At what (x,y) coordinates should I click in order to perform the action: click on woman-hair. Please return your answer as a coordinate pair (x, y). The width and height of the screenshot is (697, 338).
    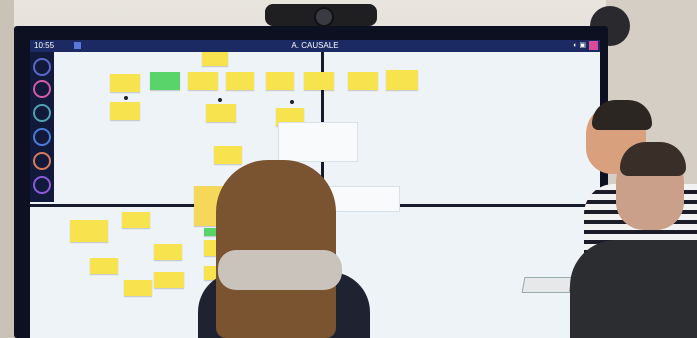
    Looking at the image, I should click on (276, 249).